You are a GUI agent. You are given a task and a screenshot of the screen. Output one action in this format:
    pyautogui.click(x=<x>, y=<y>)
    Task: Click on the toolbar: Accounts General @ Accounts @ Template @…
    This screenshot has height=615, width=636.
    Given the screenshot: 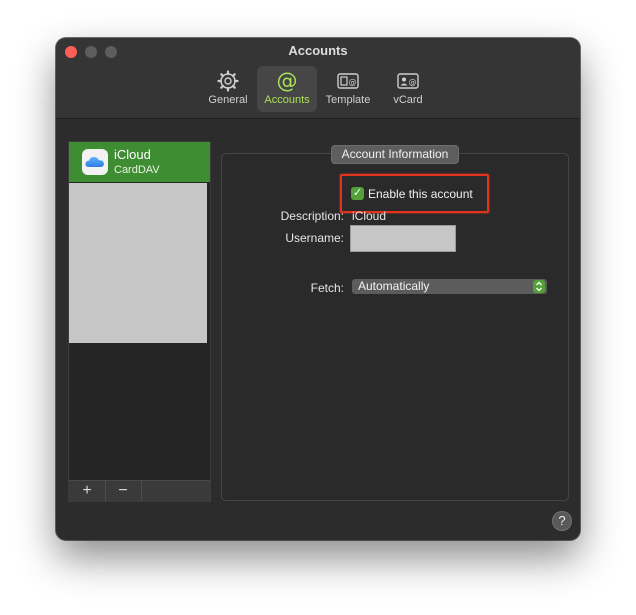 What is the action you would take?
    pyautogui.click(x=318, y=78)
    